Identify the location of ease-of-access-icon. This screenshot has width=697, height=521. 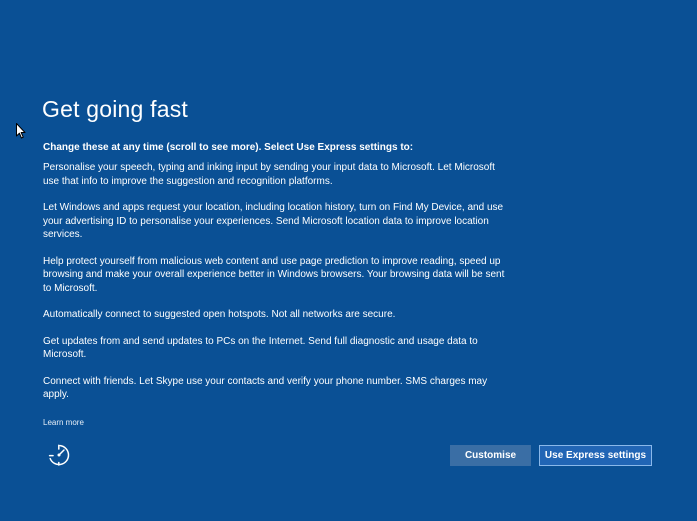
(59, 455).